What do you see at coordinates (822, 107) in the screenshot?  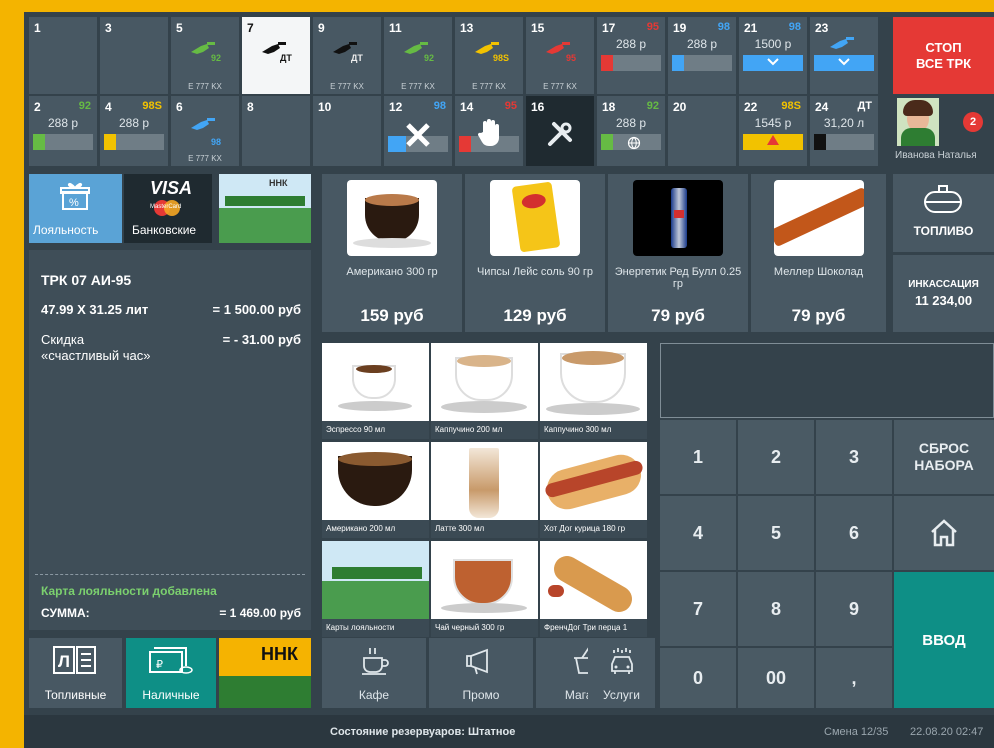 I see `pump-number: 24` at bounding box center [822, 107].